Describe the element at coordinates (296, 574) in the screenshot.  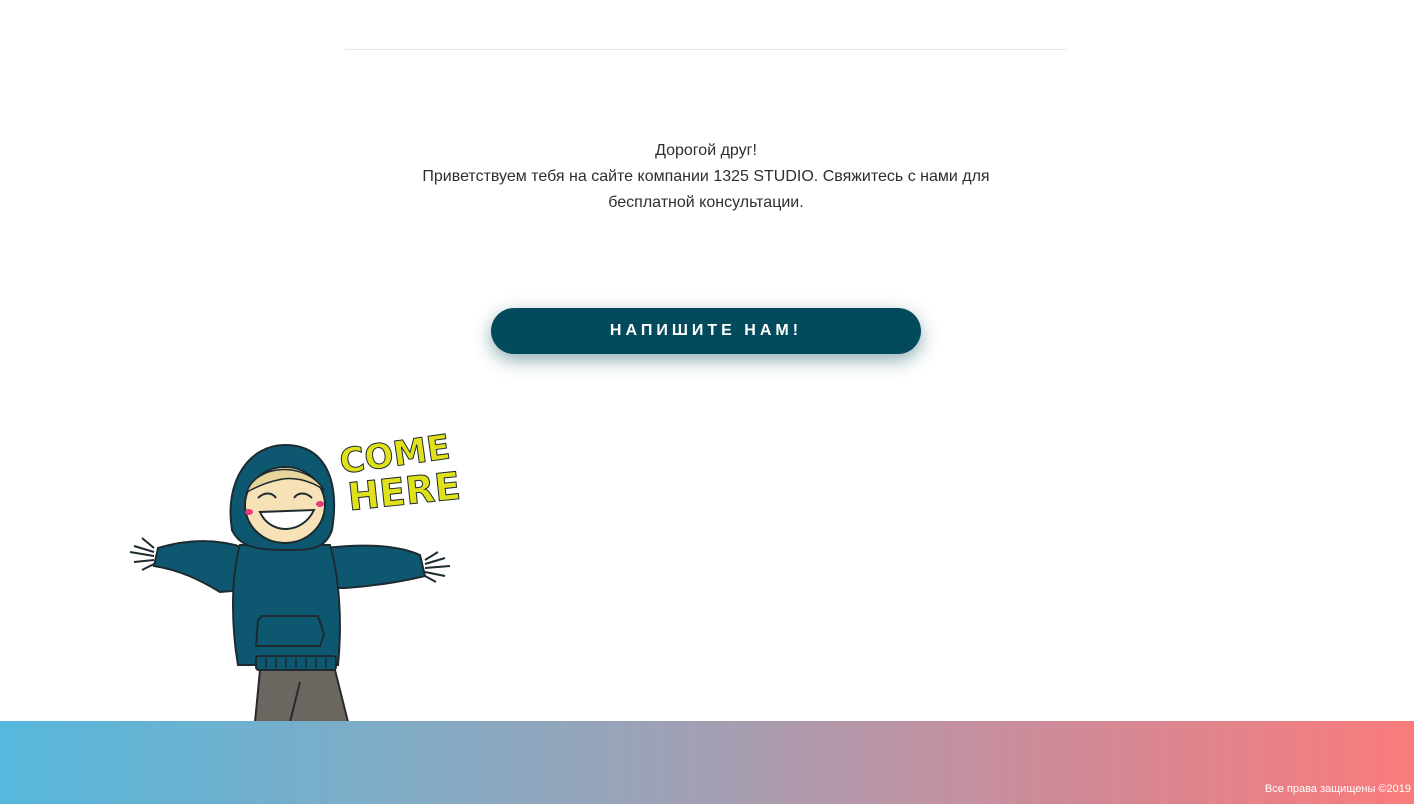
I see `come-here-mascot-icon: COME HERE` at that location.